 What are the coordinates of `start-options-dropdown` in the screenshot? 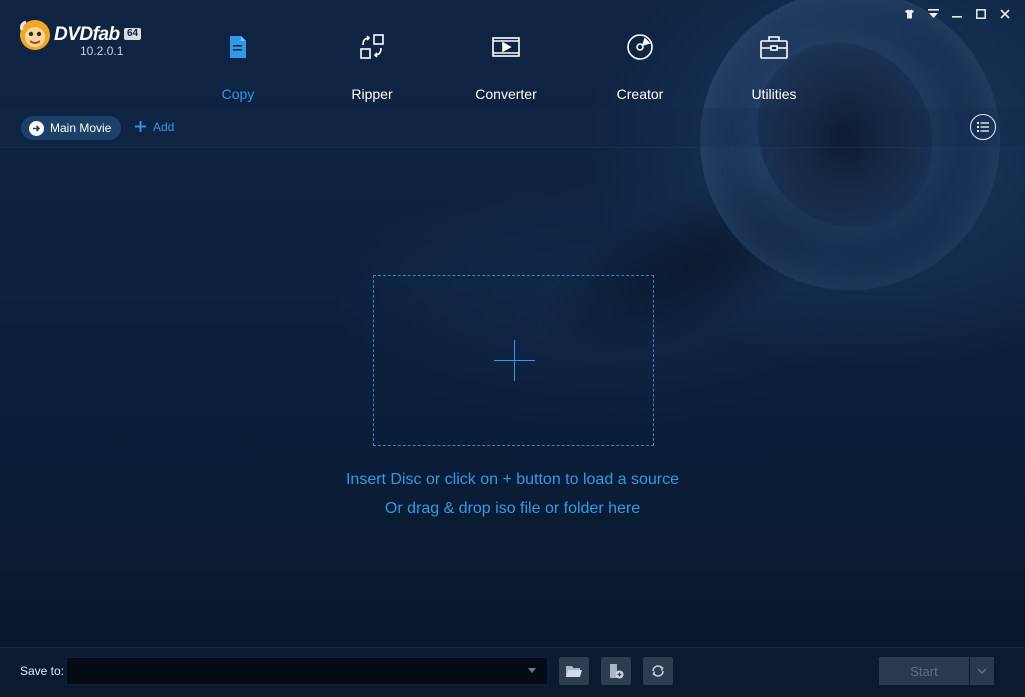 It's located at (982, 671).